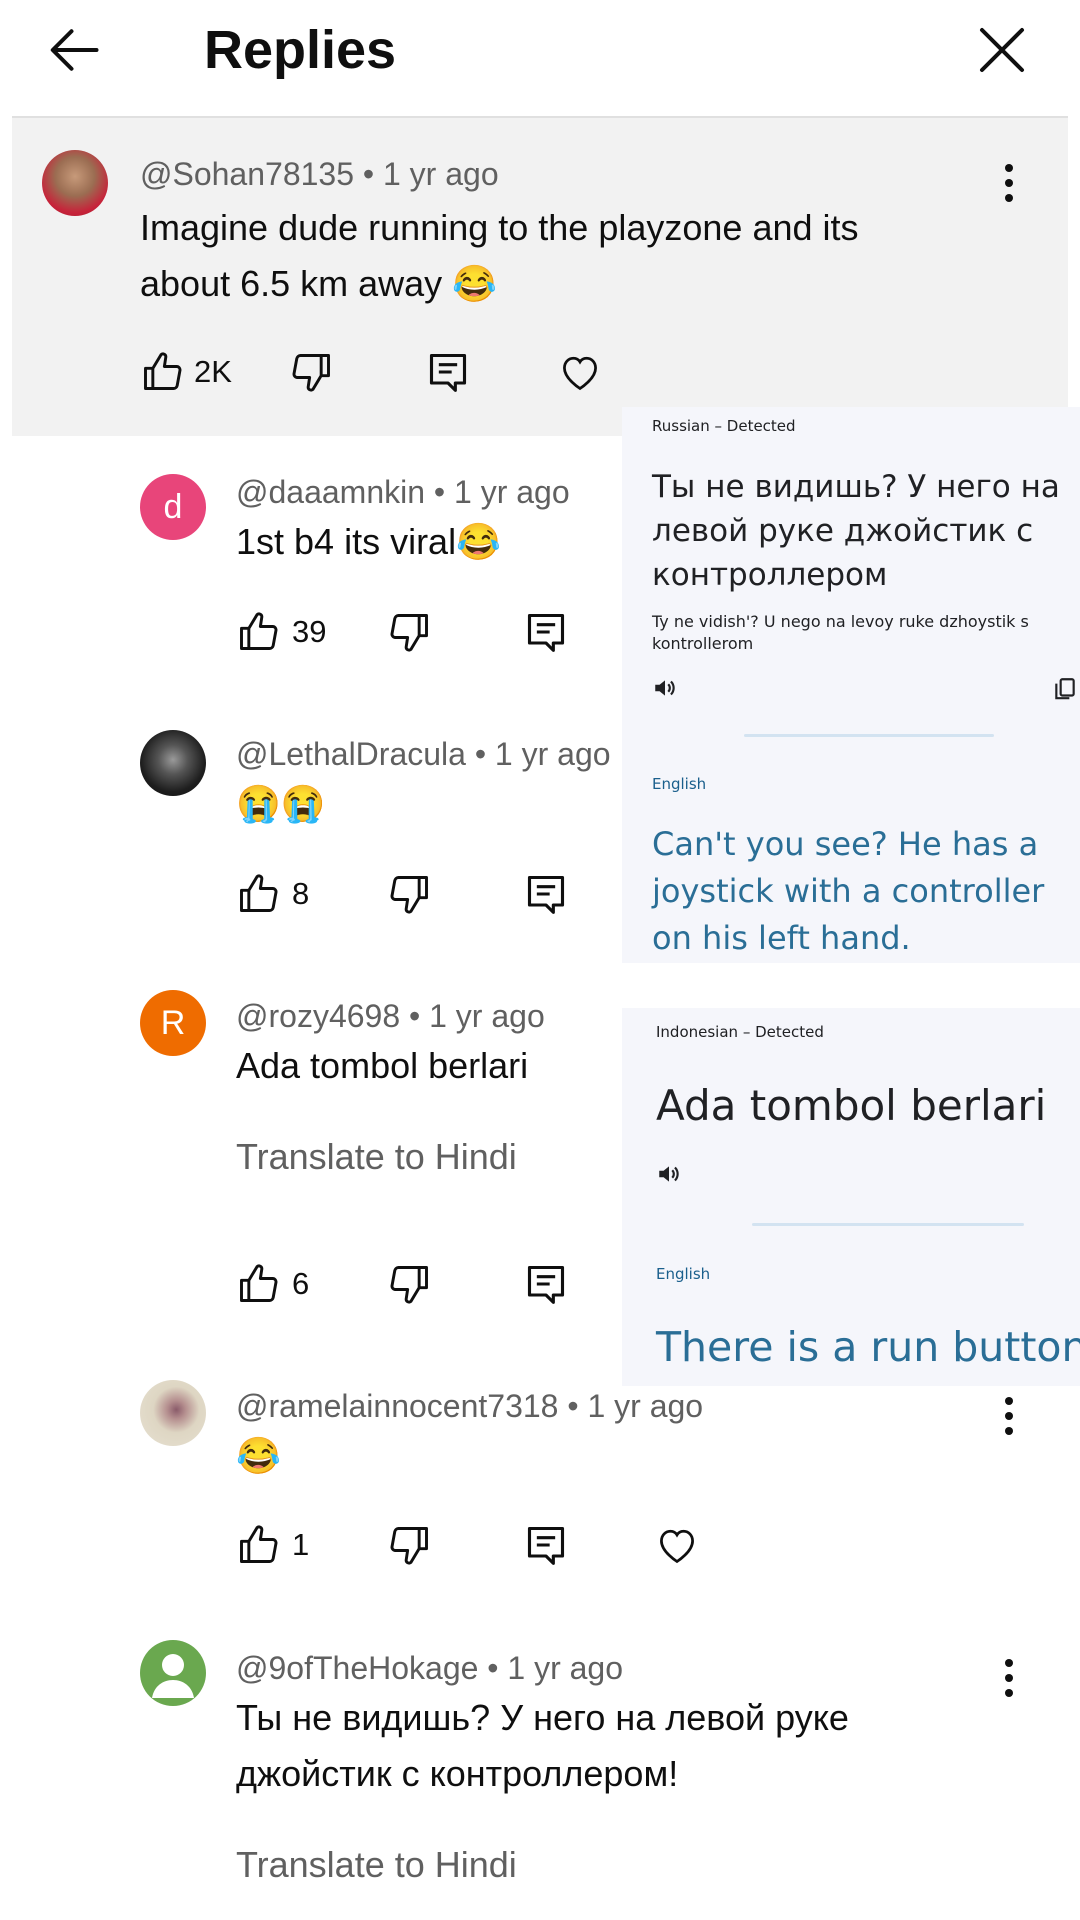 This screenshot has width=1080, height=1920. I want to click on like-count: 1, so click(301, 1544).